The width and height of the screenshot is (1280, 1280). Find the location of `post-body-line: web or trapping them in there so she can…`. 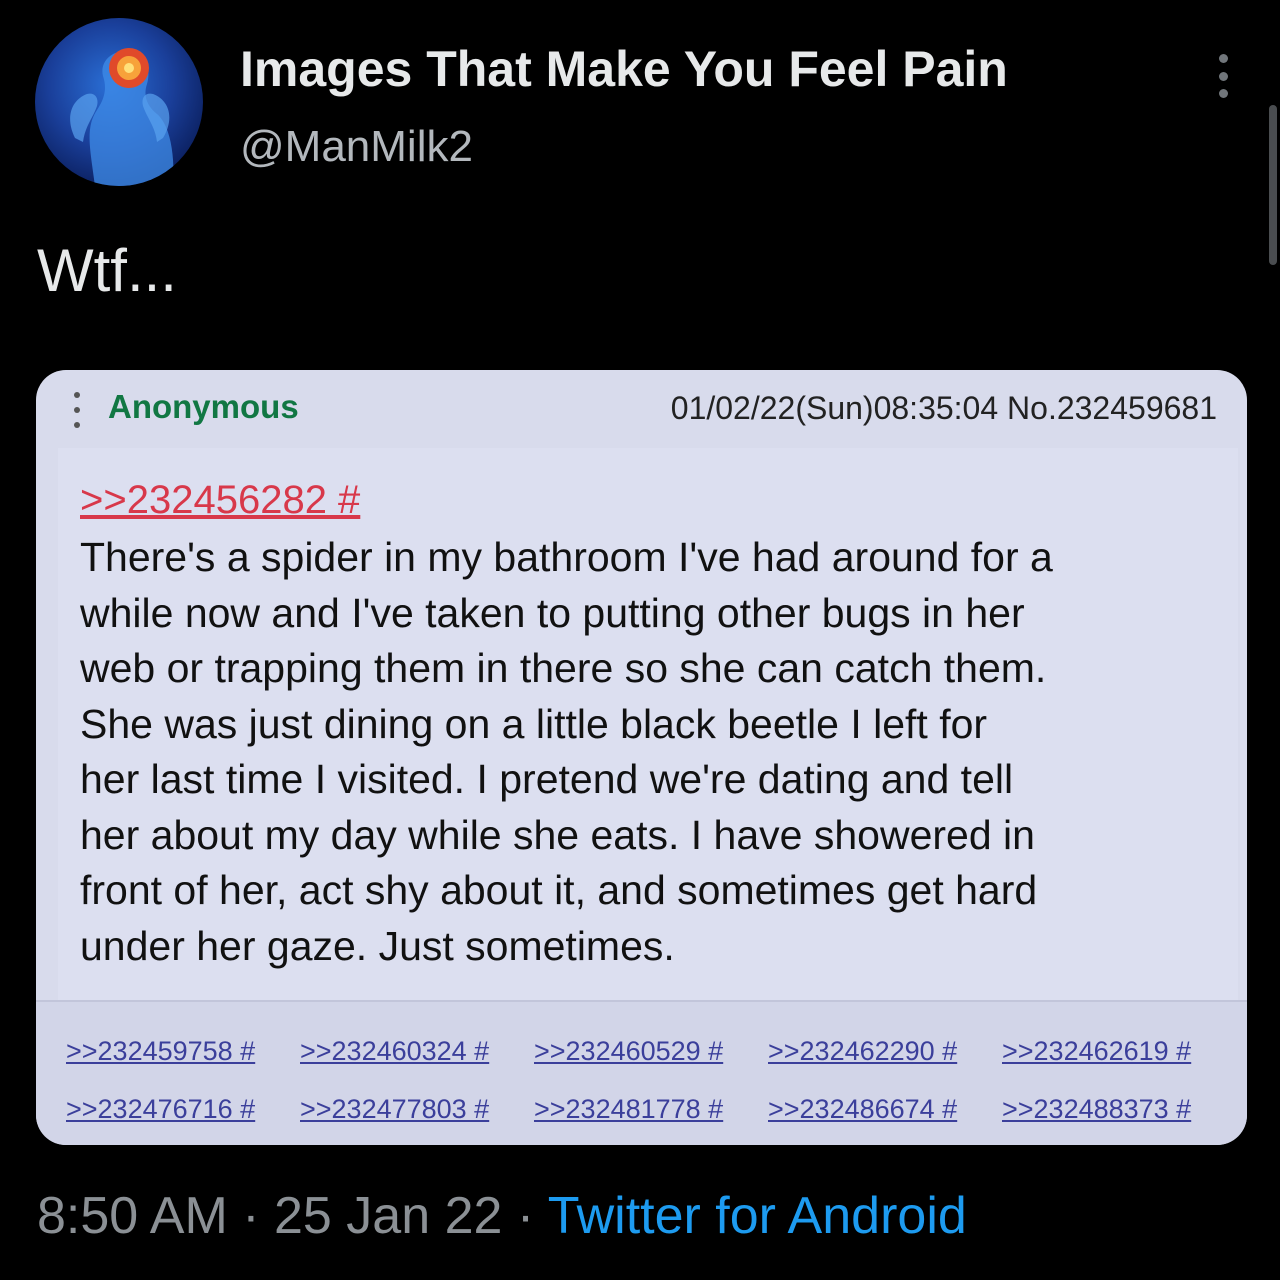

post-body-line: web or trapping them in there so she can… is located at coordinates (563, 668).